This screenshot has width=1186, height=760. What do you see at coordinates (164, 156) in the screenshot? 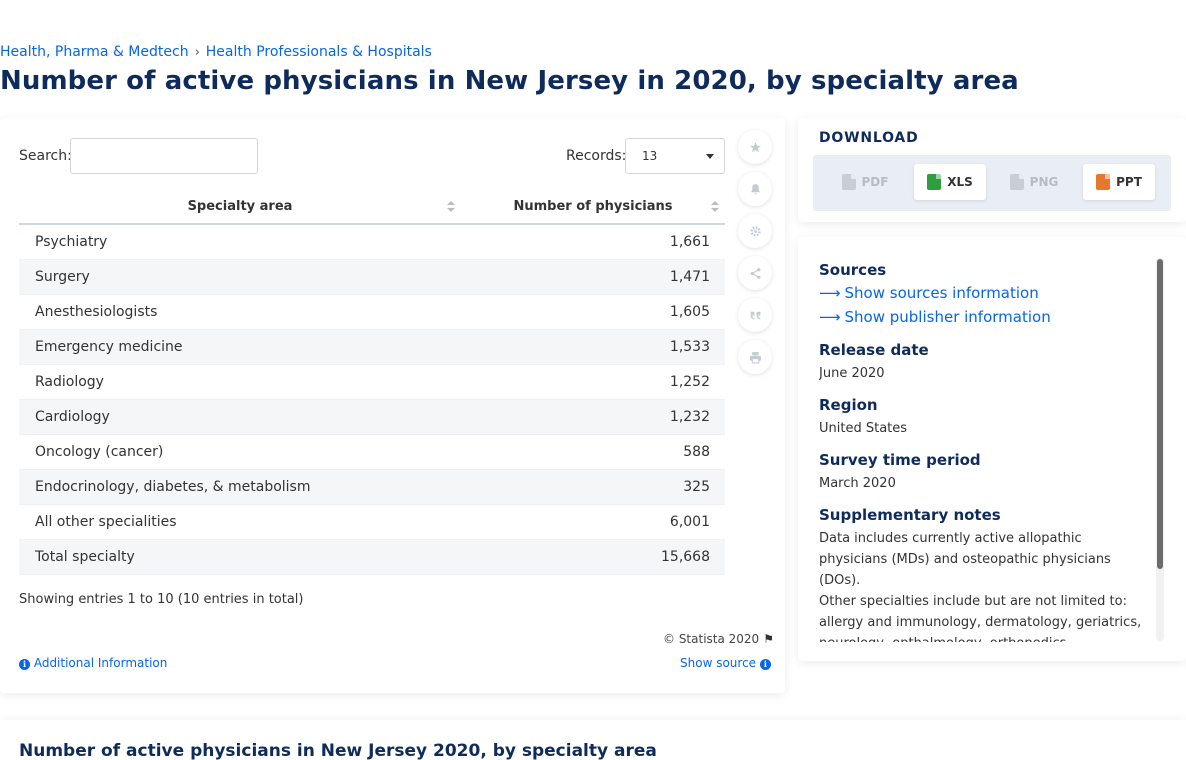
I see `search-input` at bounding box center [164, 156].